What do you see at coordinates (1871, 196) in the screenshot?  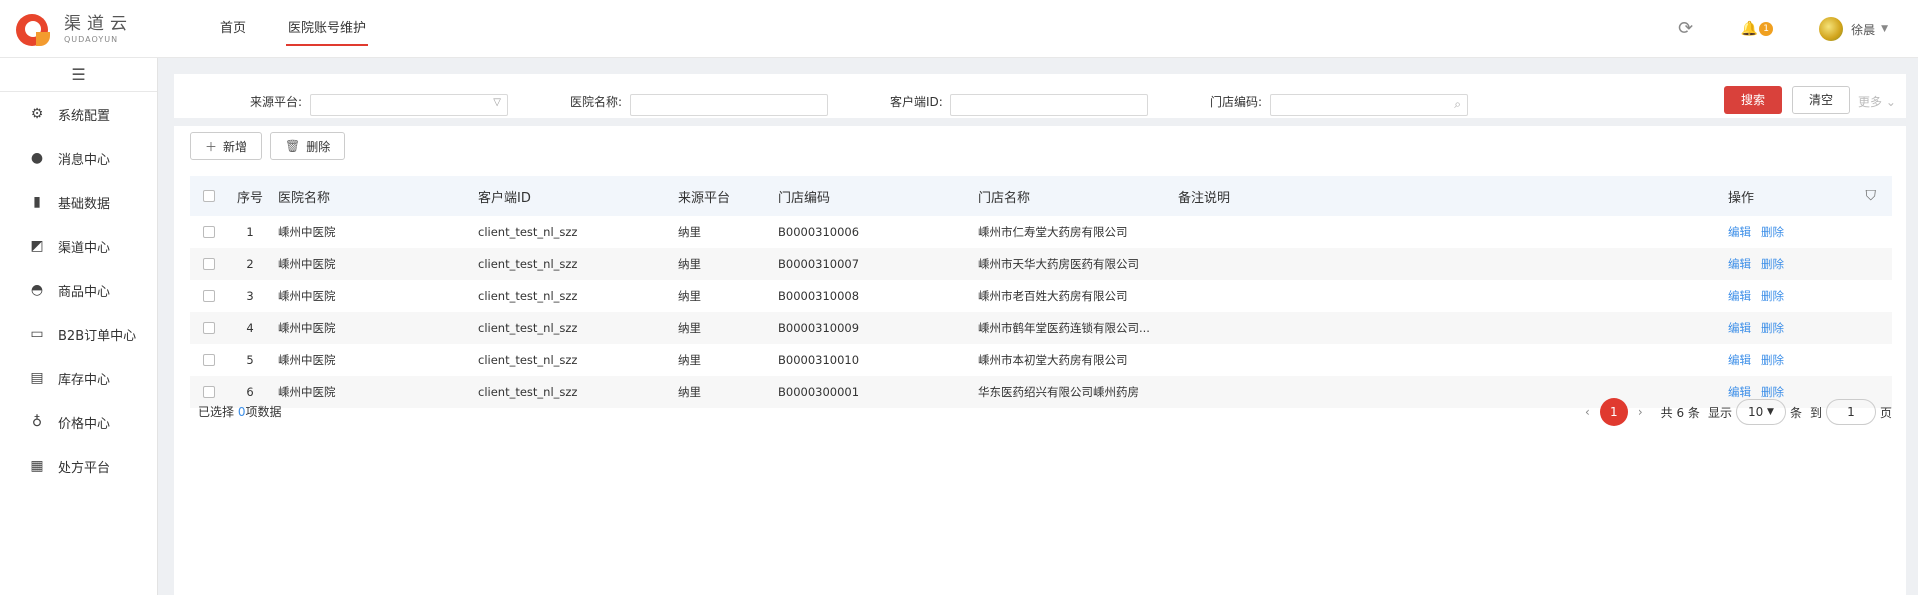 I see `column-filter-icon: ⛉` at bounding box center [1871, 196].